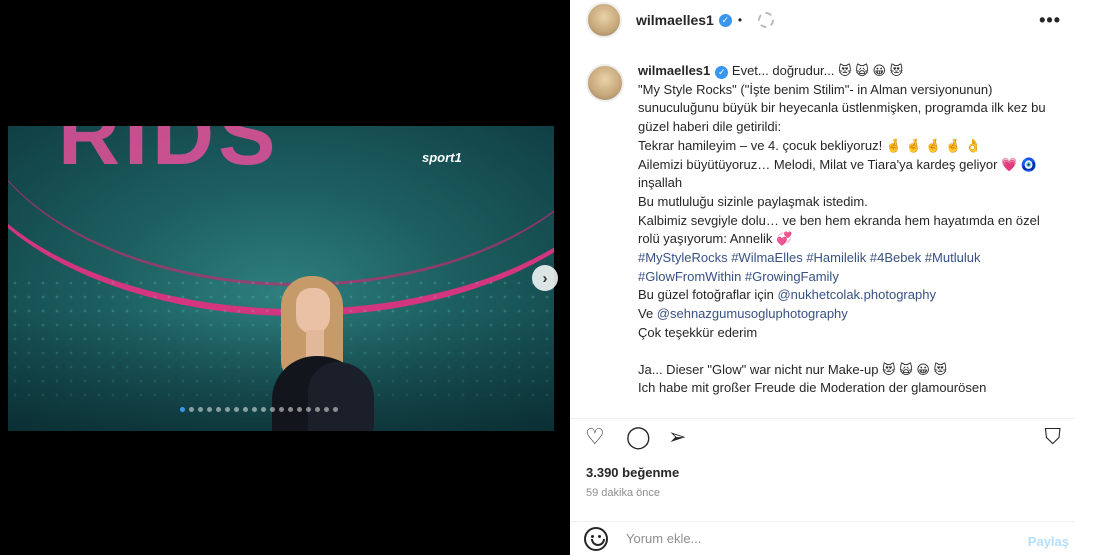 The height and width of the screenshot is (555, 1099). What do you see at coordinates (647, 314) in the screenshot?
I see `caption-line-text: Ve` at bounding box center [647, 314].